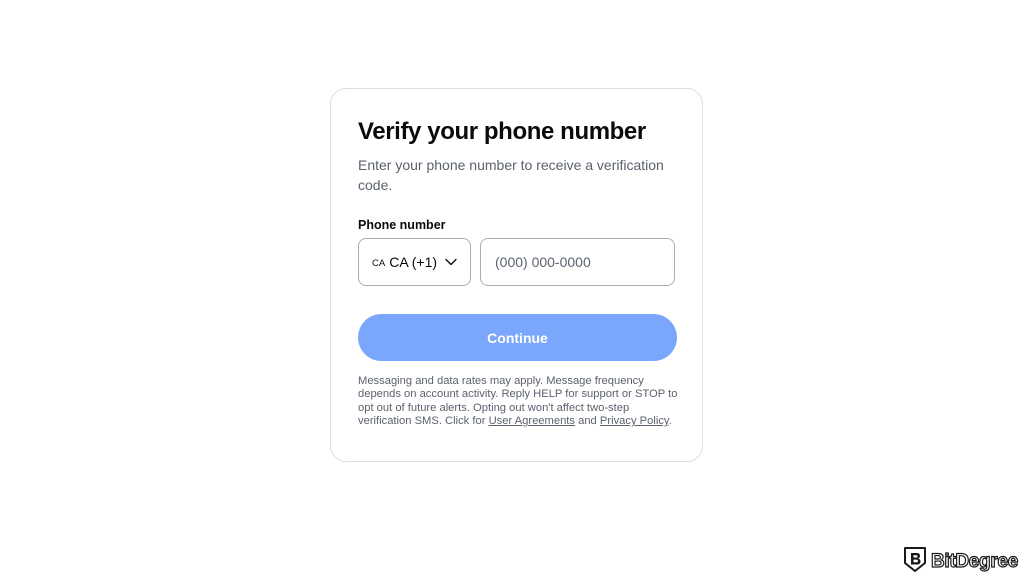 This screenshot has width=1024, height=584. What do you see at coordinates (517, 337) in the screenshot?
I see `continue-button: Continue` at bounding box center [517, 337].